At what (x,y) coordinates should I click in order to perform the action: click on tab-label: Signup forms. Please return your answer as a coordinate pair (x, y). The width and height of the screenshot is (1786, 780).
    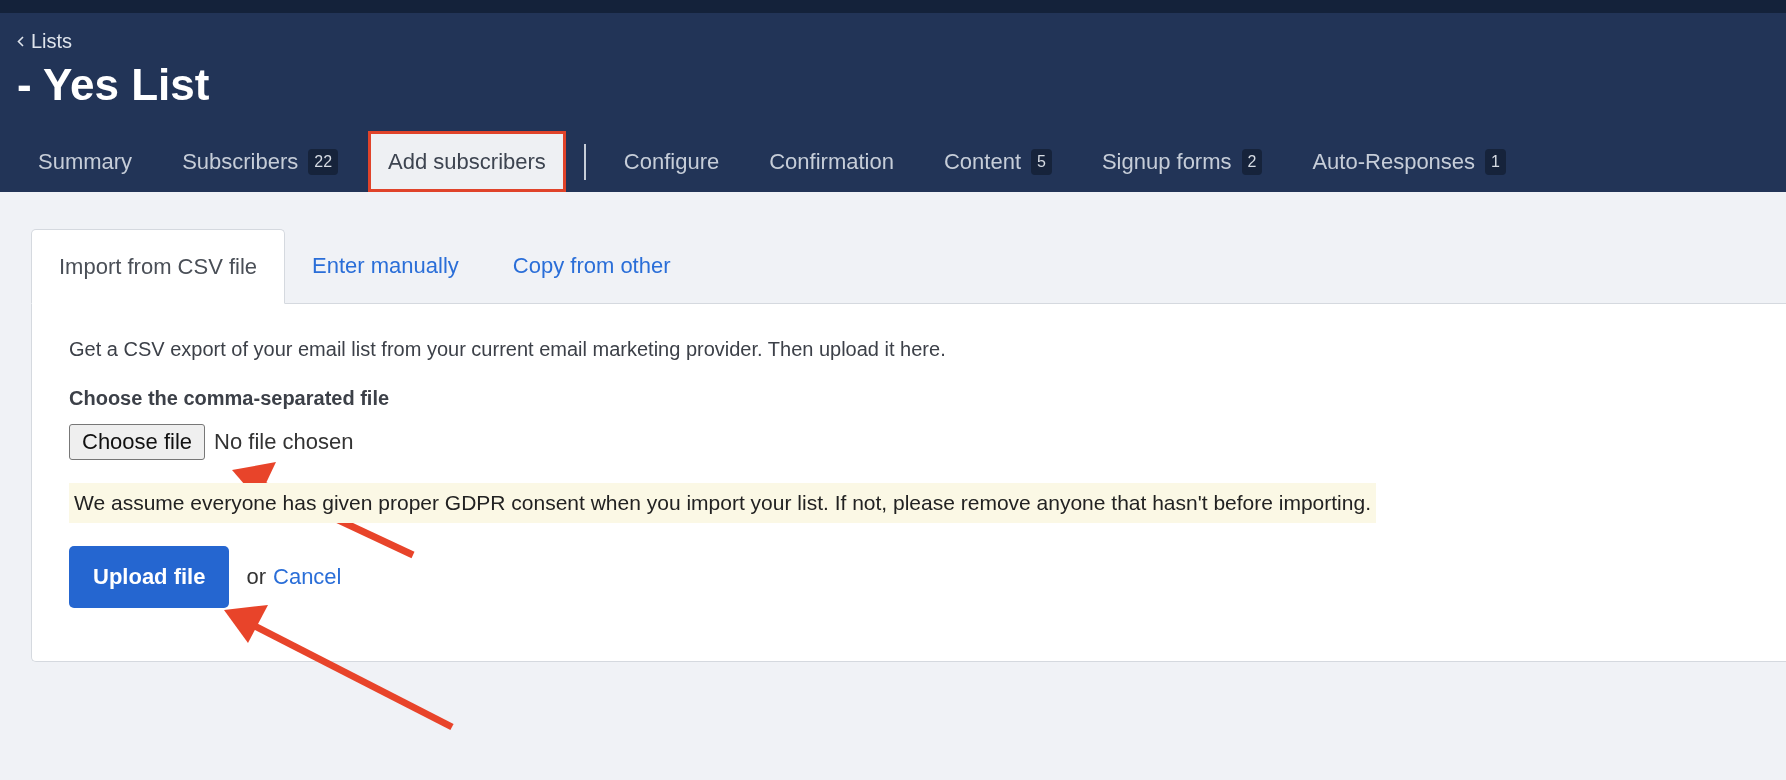
    Looking at the image, I should click on (1166, 161).